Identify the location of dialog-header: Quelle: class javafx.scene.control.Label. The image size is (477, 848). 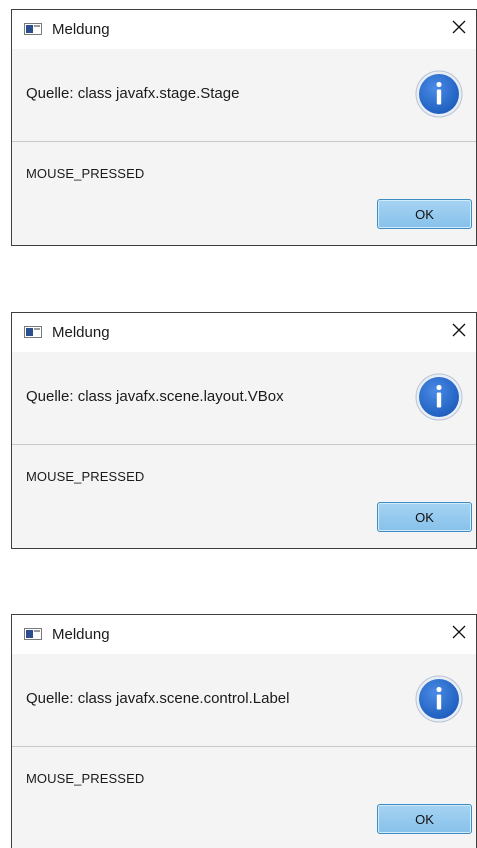
(244, 700).